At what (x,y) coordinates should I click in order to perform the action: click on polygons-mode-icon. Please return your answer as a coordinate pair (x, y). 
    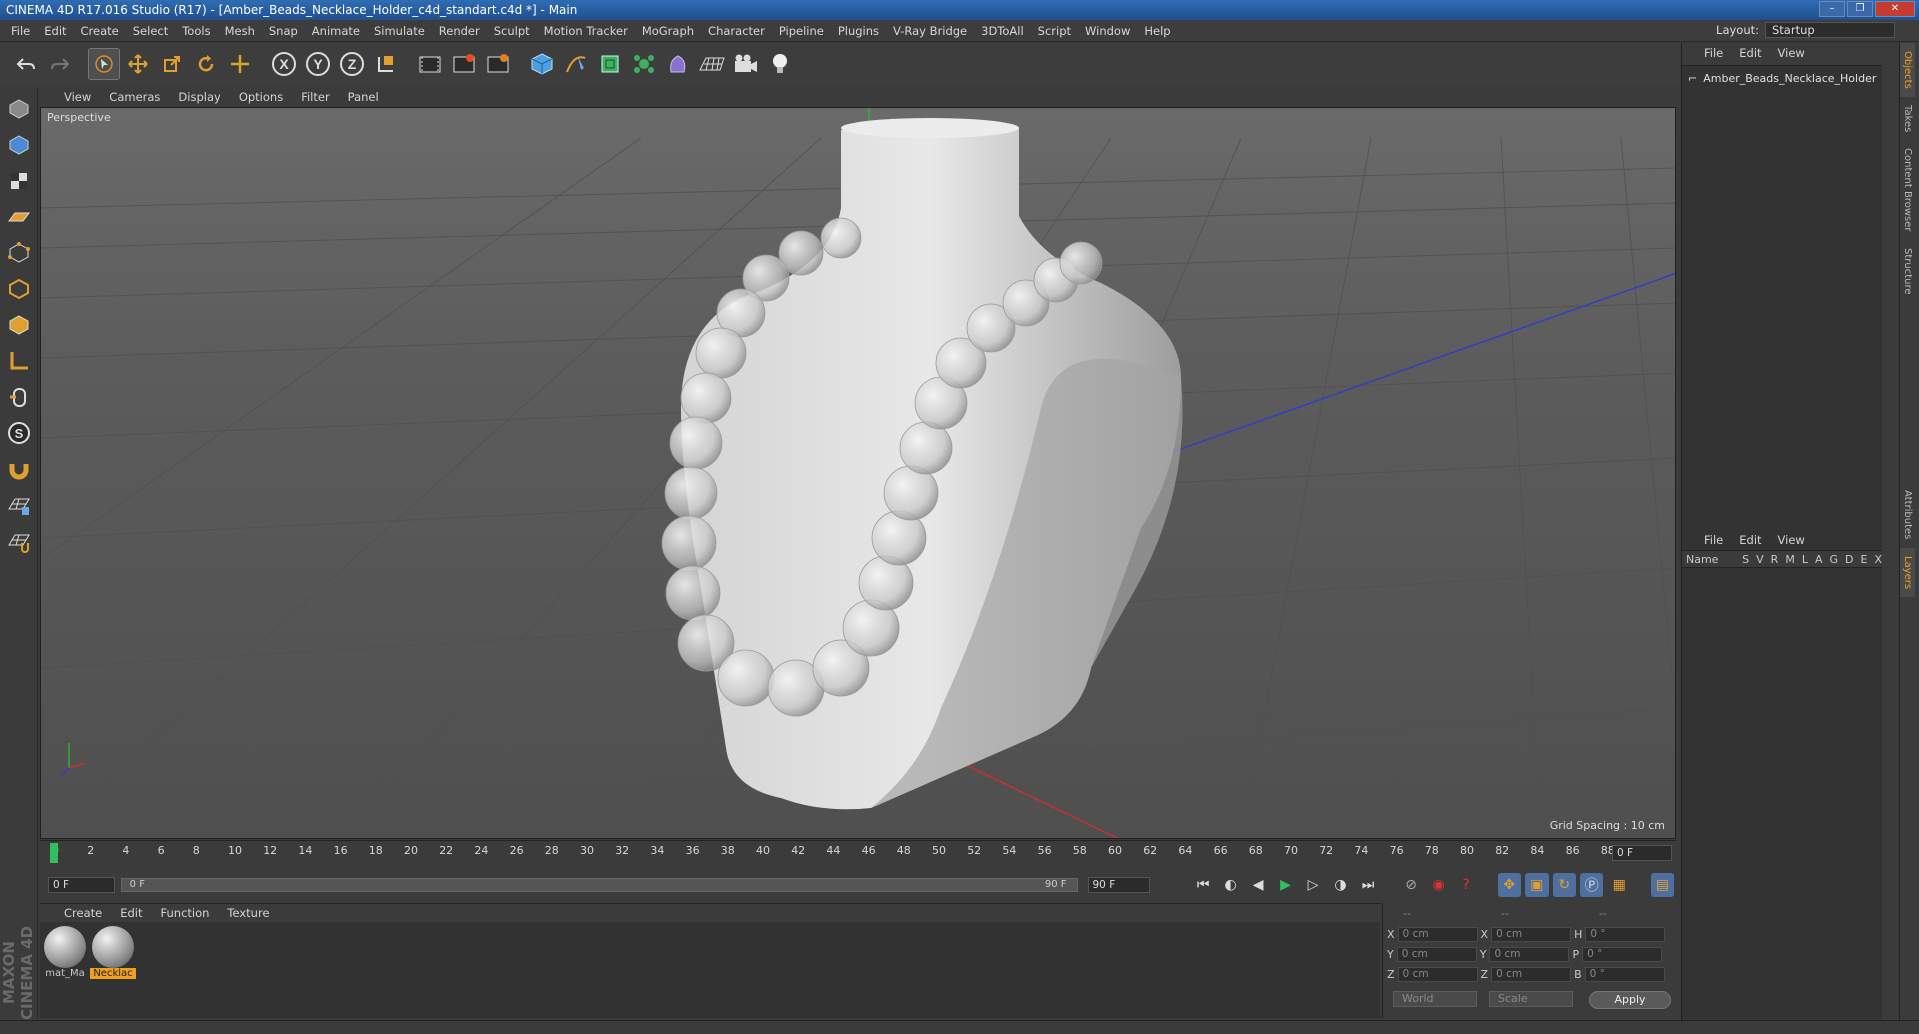
    Looking at the image, I should click on (19, 325).